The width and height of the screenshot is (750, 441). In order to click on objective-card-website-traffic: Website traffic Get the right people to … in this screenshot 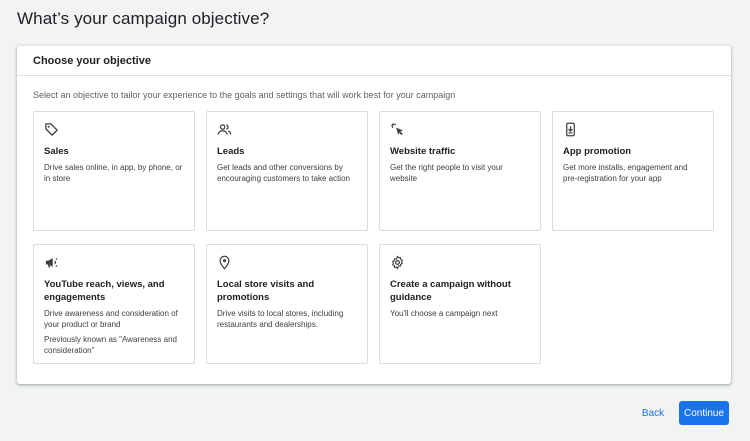, I will do `click(460, 171)`.